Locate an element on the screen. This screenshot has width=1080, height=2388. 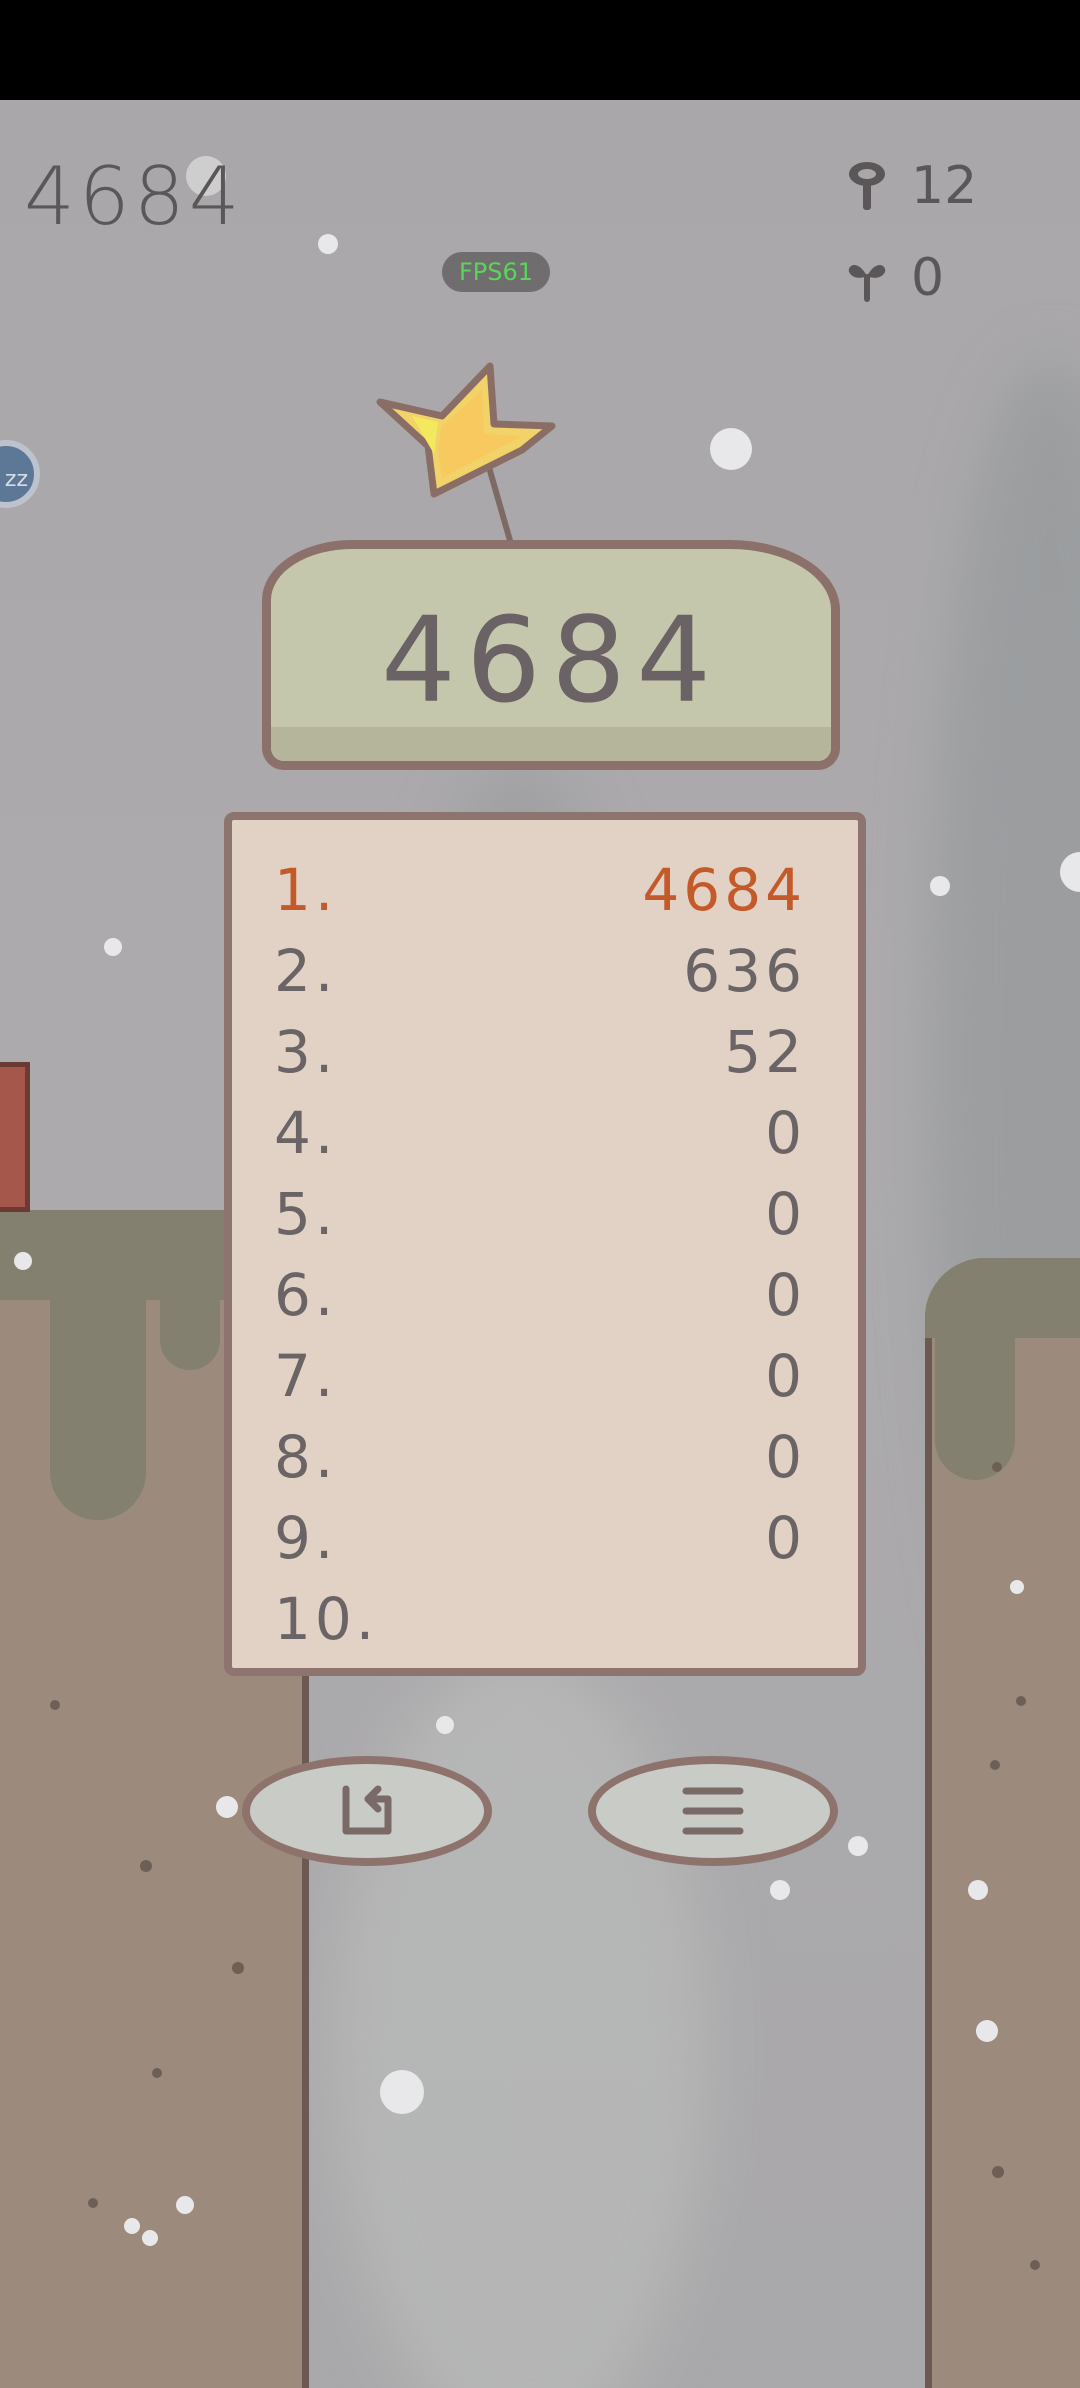
mushroom-count: 12 is located at coordinates (944, 186).